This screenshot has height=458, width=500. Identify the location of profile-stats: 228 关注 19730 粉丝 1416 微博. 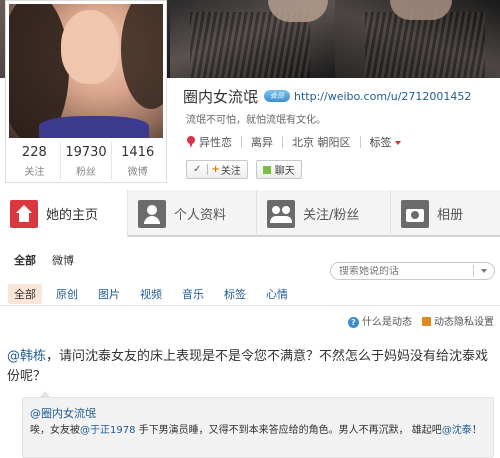
(86, 161).